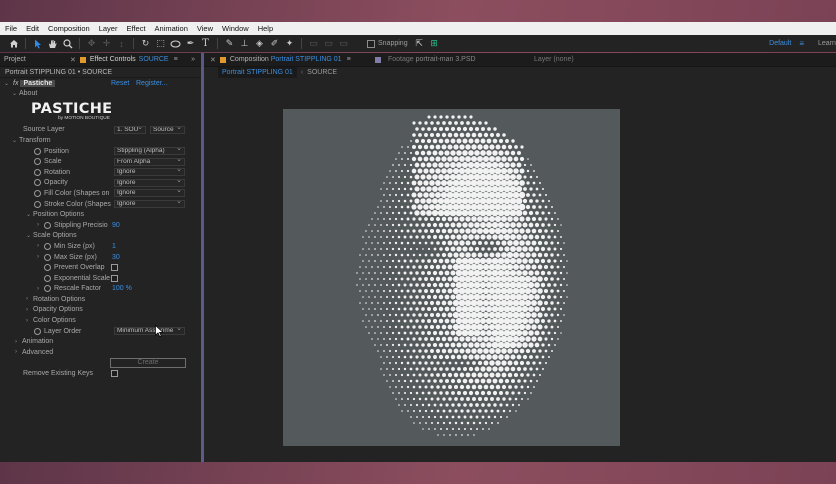  I want to click on stippling-precision-value: 90, so click(116, 225).